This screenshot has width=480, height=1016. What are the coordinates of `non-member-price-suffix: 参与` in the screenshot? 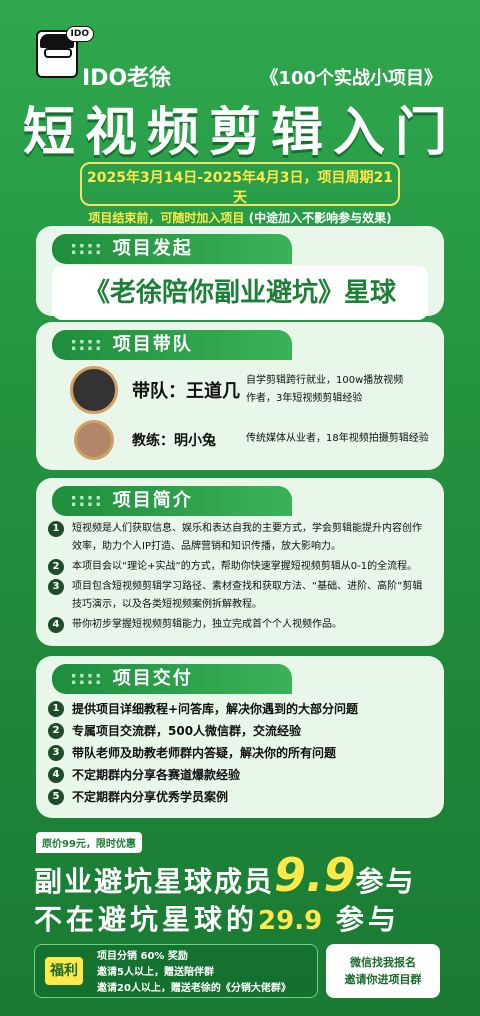 It's located at (367, 919).